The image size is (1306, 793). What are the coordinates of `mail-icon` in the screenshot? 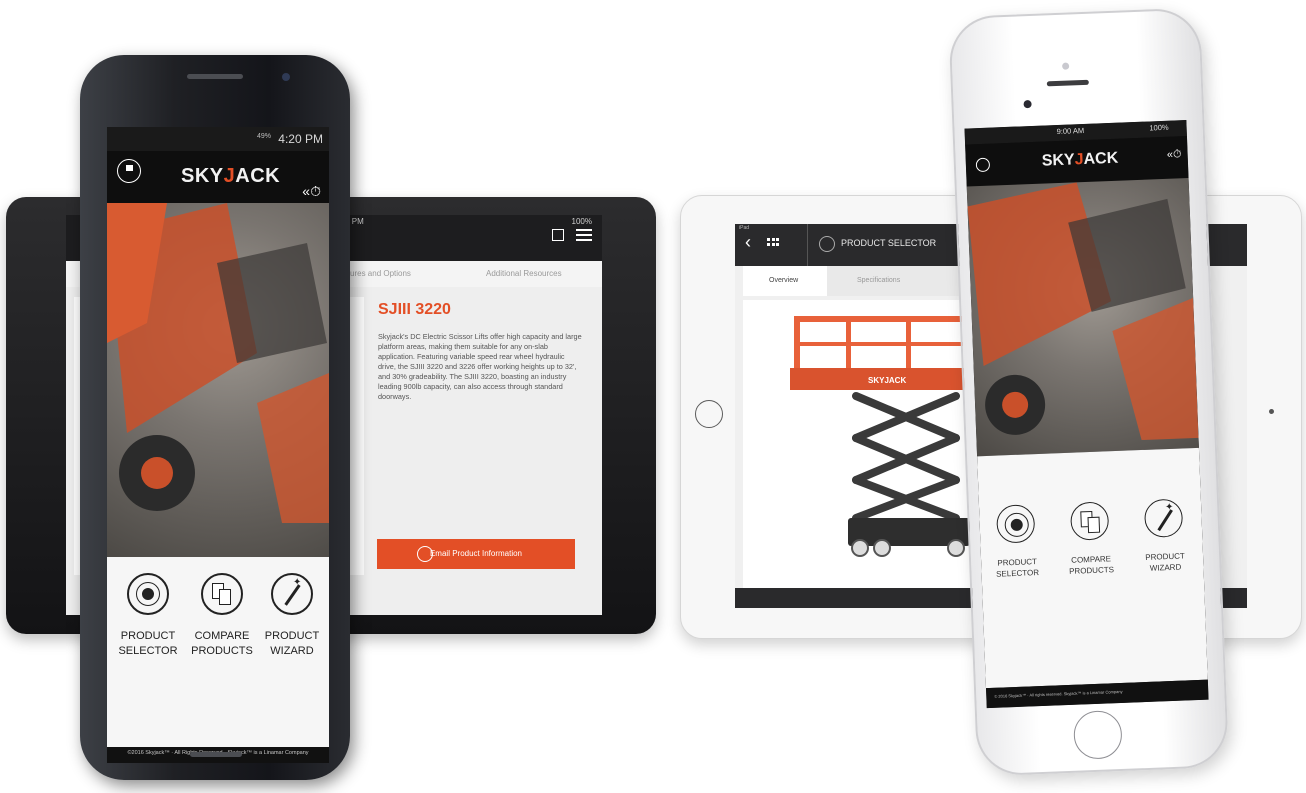 It's located at (425, 554).